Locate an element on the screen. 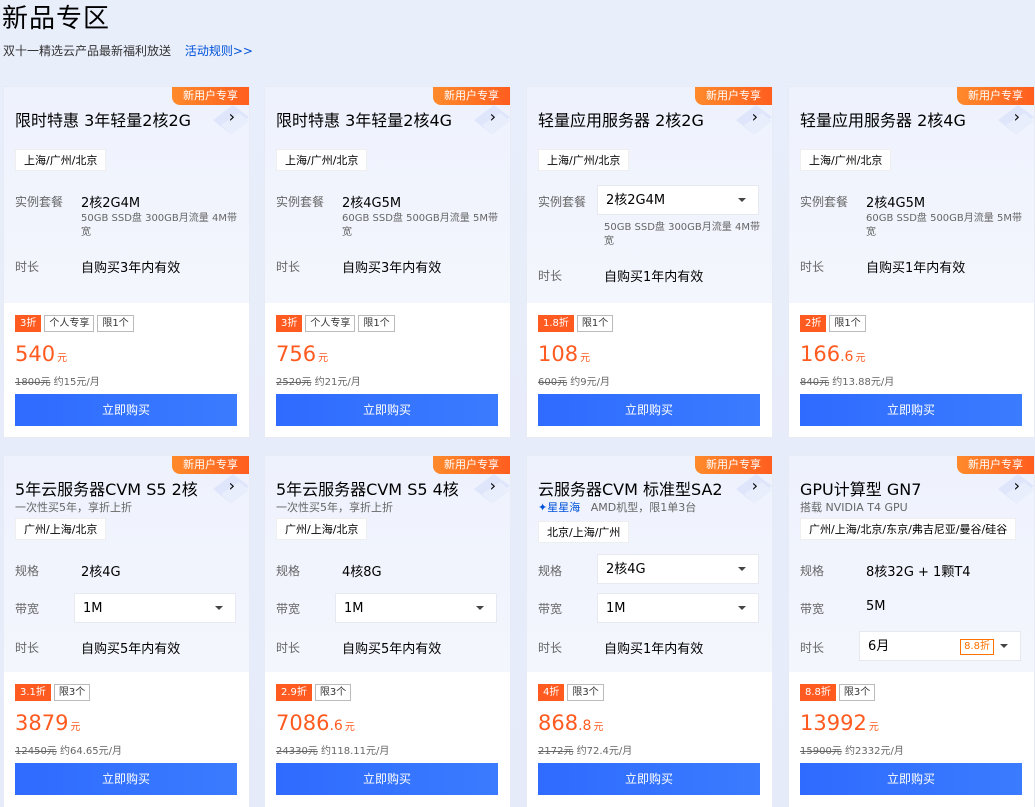 Image resolution: width=1035 pixels, height=807 pixels. bandwidth-value: 5M is located at coordinates (876, 606).